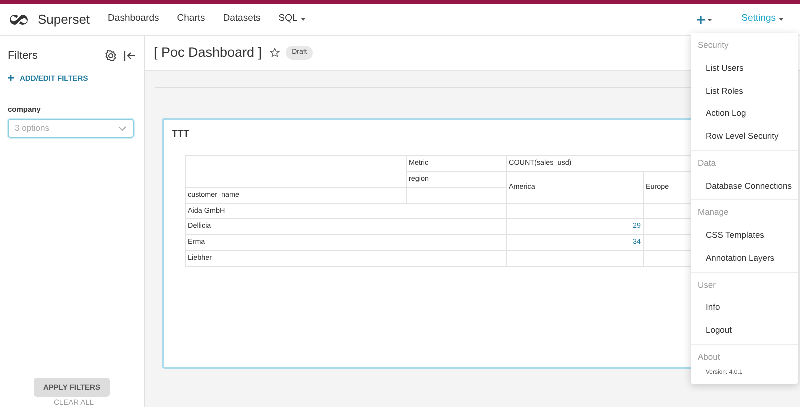 The height and width of the screenshot is (407, 800). What do you see at coordinates (242, 19) in the screenshot?
I see `nav-link: Datasets` at bounding box center [242, 19].